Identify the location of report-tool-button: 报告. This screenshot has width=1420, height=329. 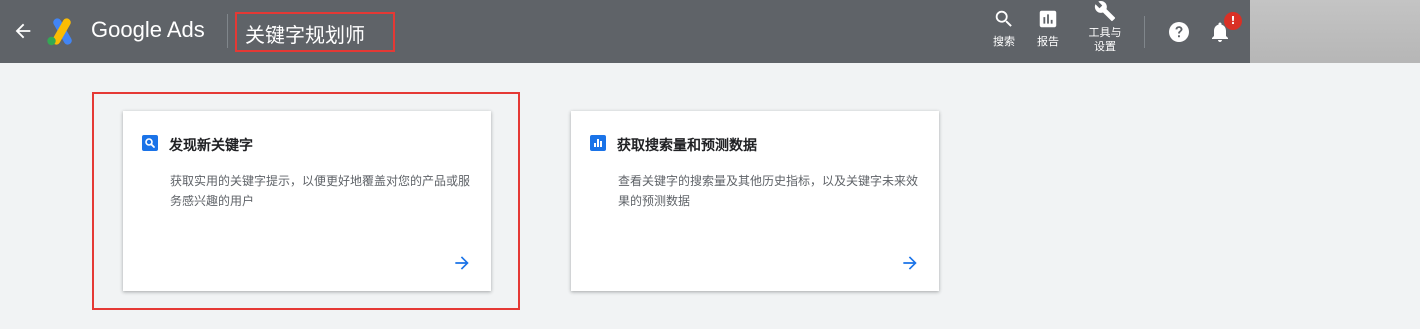
(1048, 28).